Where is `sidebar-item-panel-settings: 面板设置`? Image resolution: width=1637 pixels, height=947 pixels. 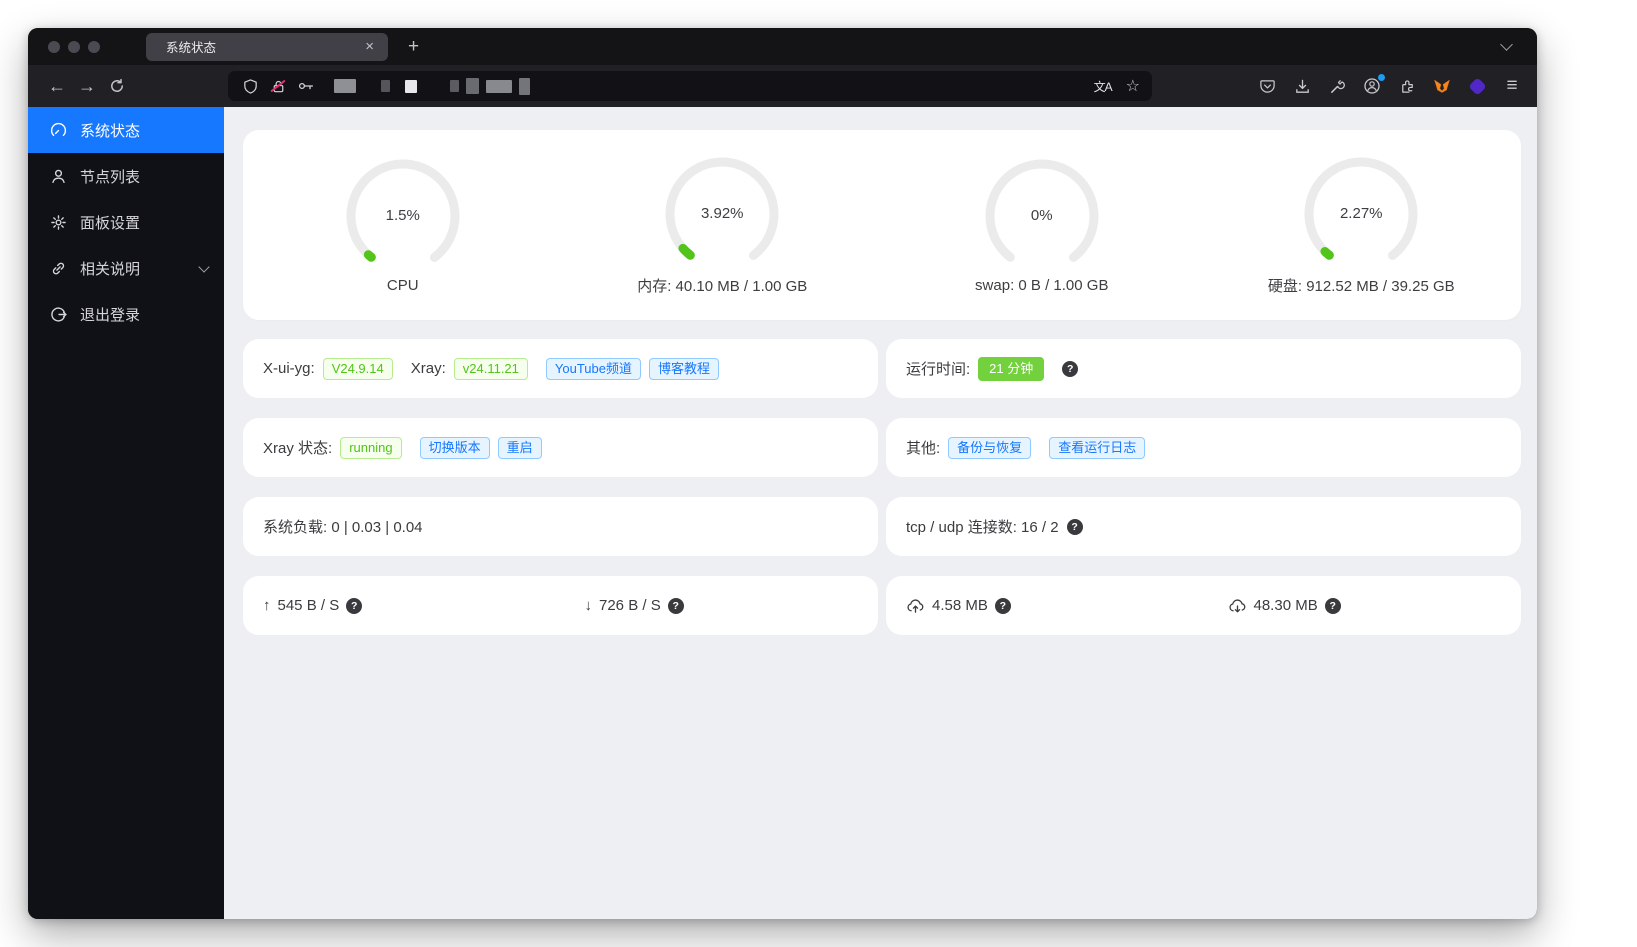 sidebar-item-panel-settings: 面板设置 is located at coordinates (126, 222).